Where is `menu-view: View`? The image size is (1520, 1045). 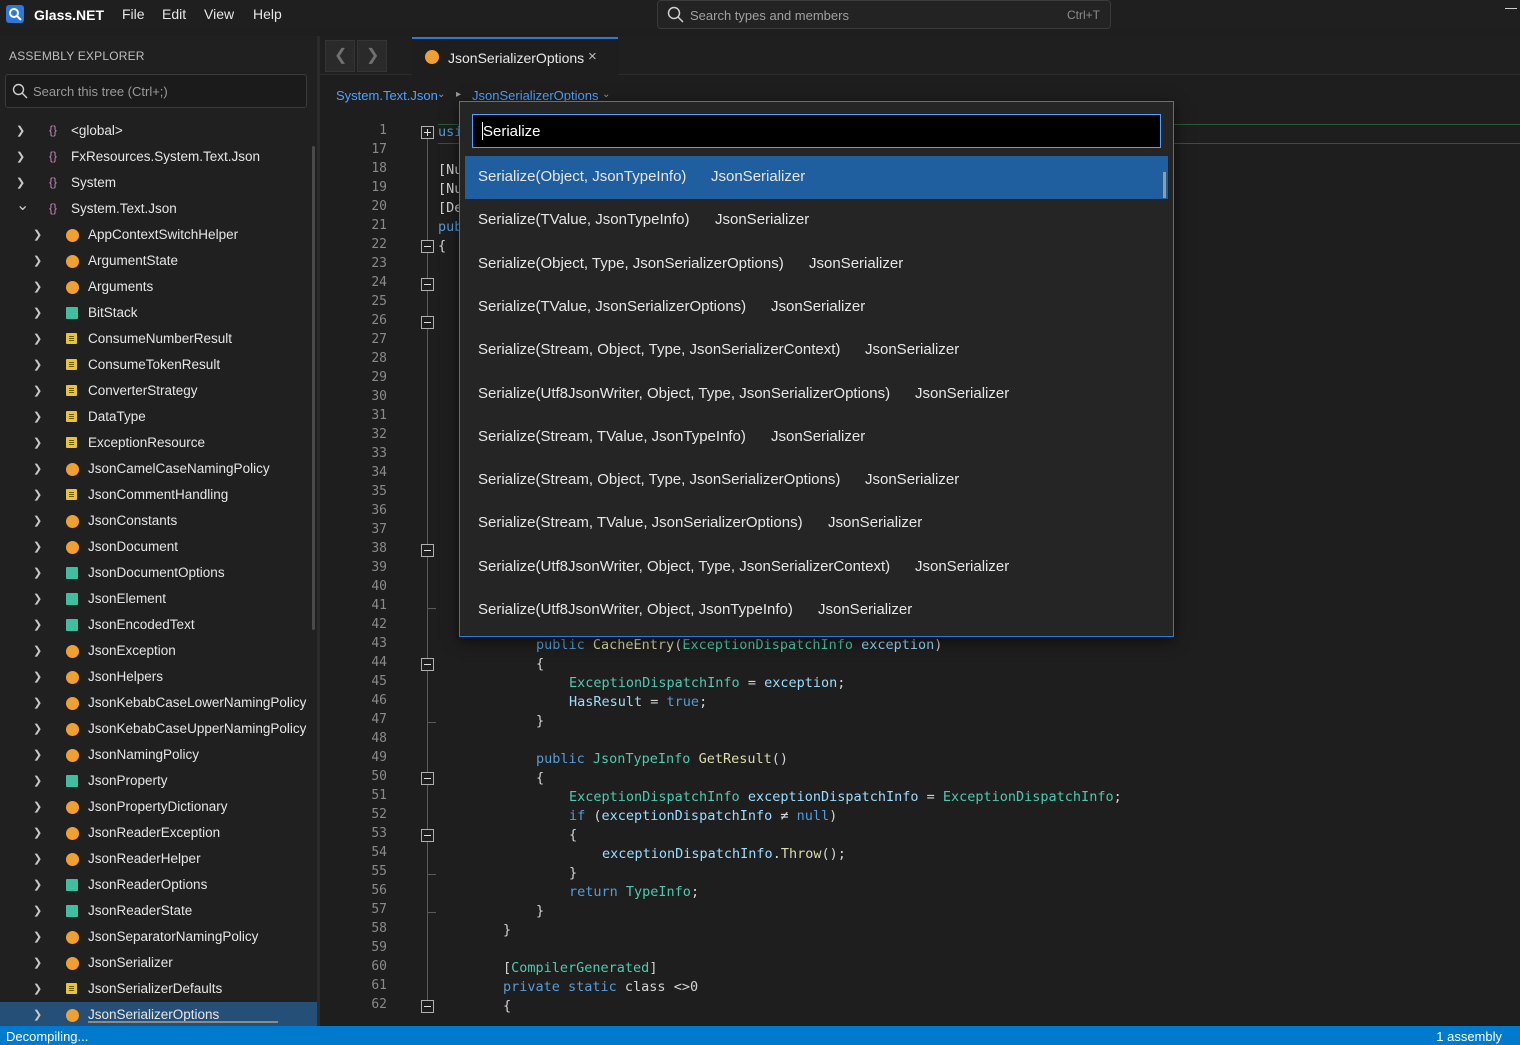
menu-view: View is located at coordinates (219, 14).